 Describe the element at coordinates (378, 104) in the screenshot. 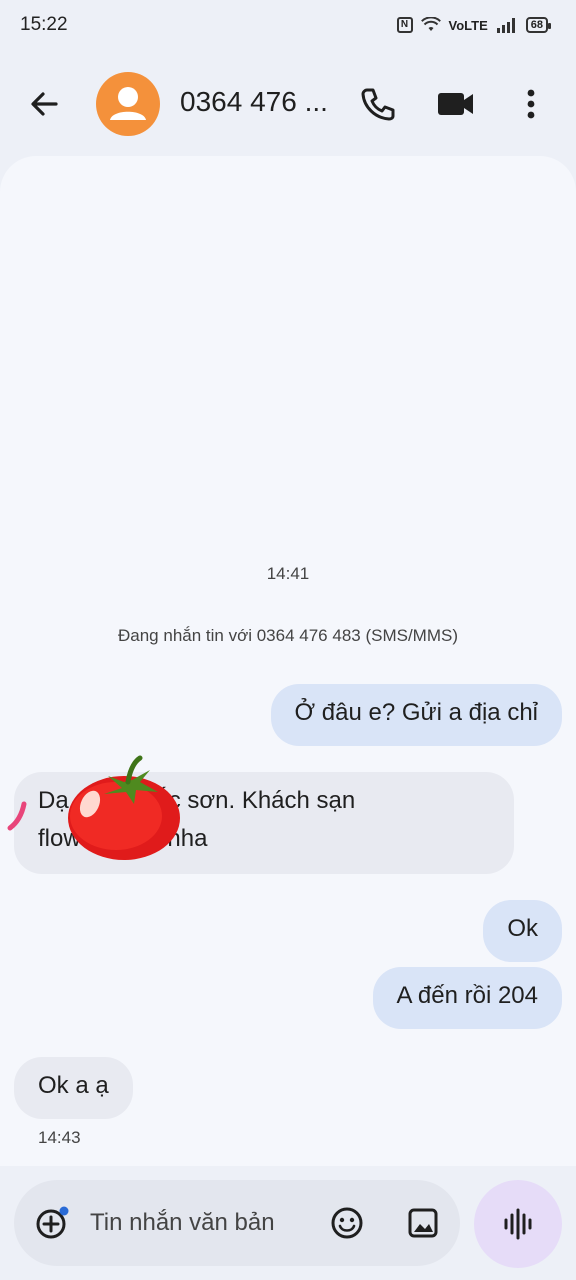

I see `phone-icon` at that location.